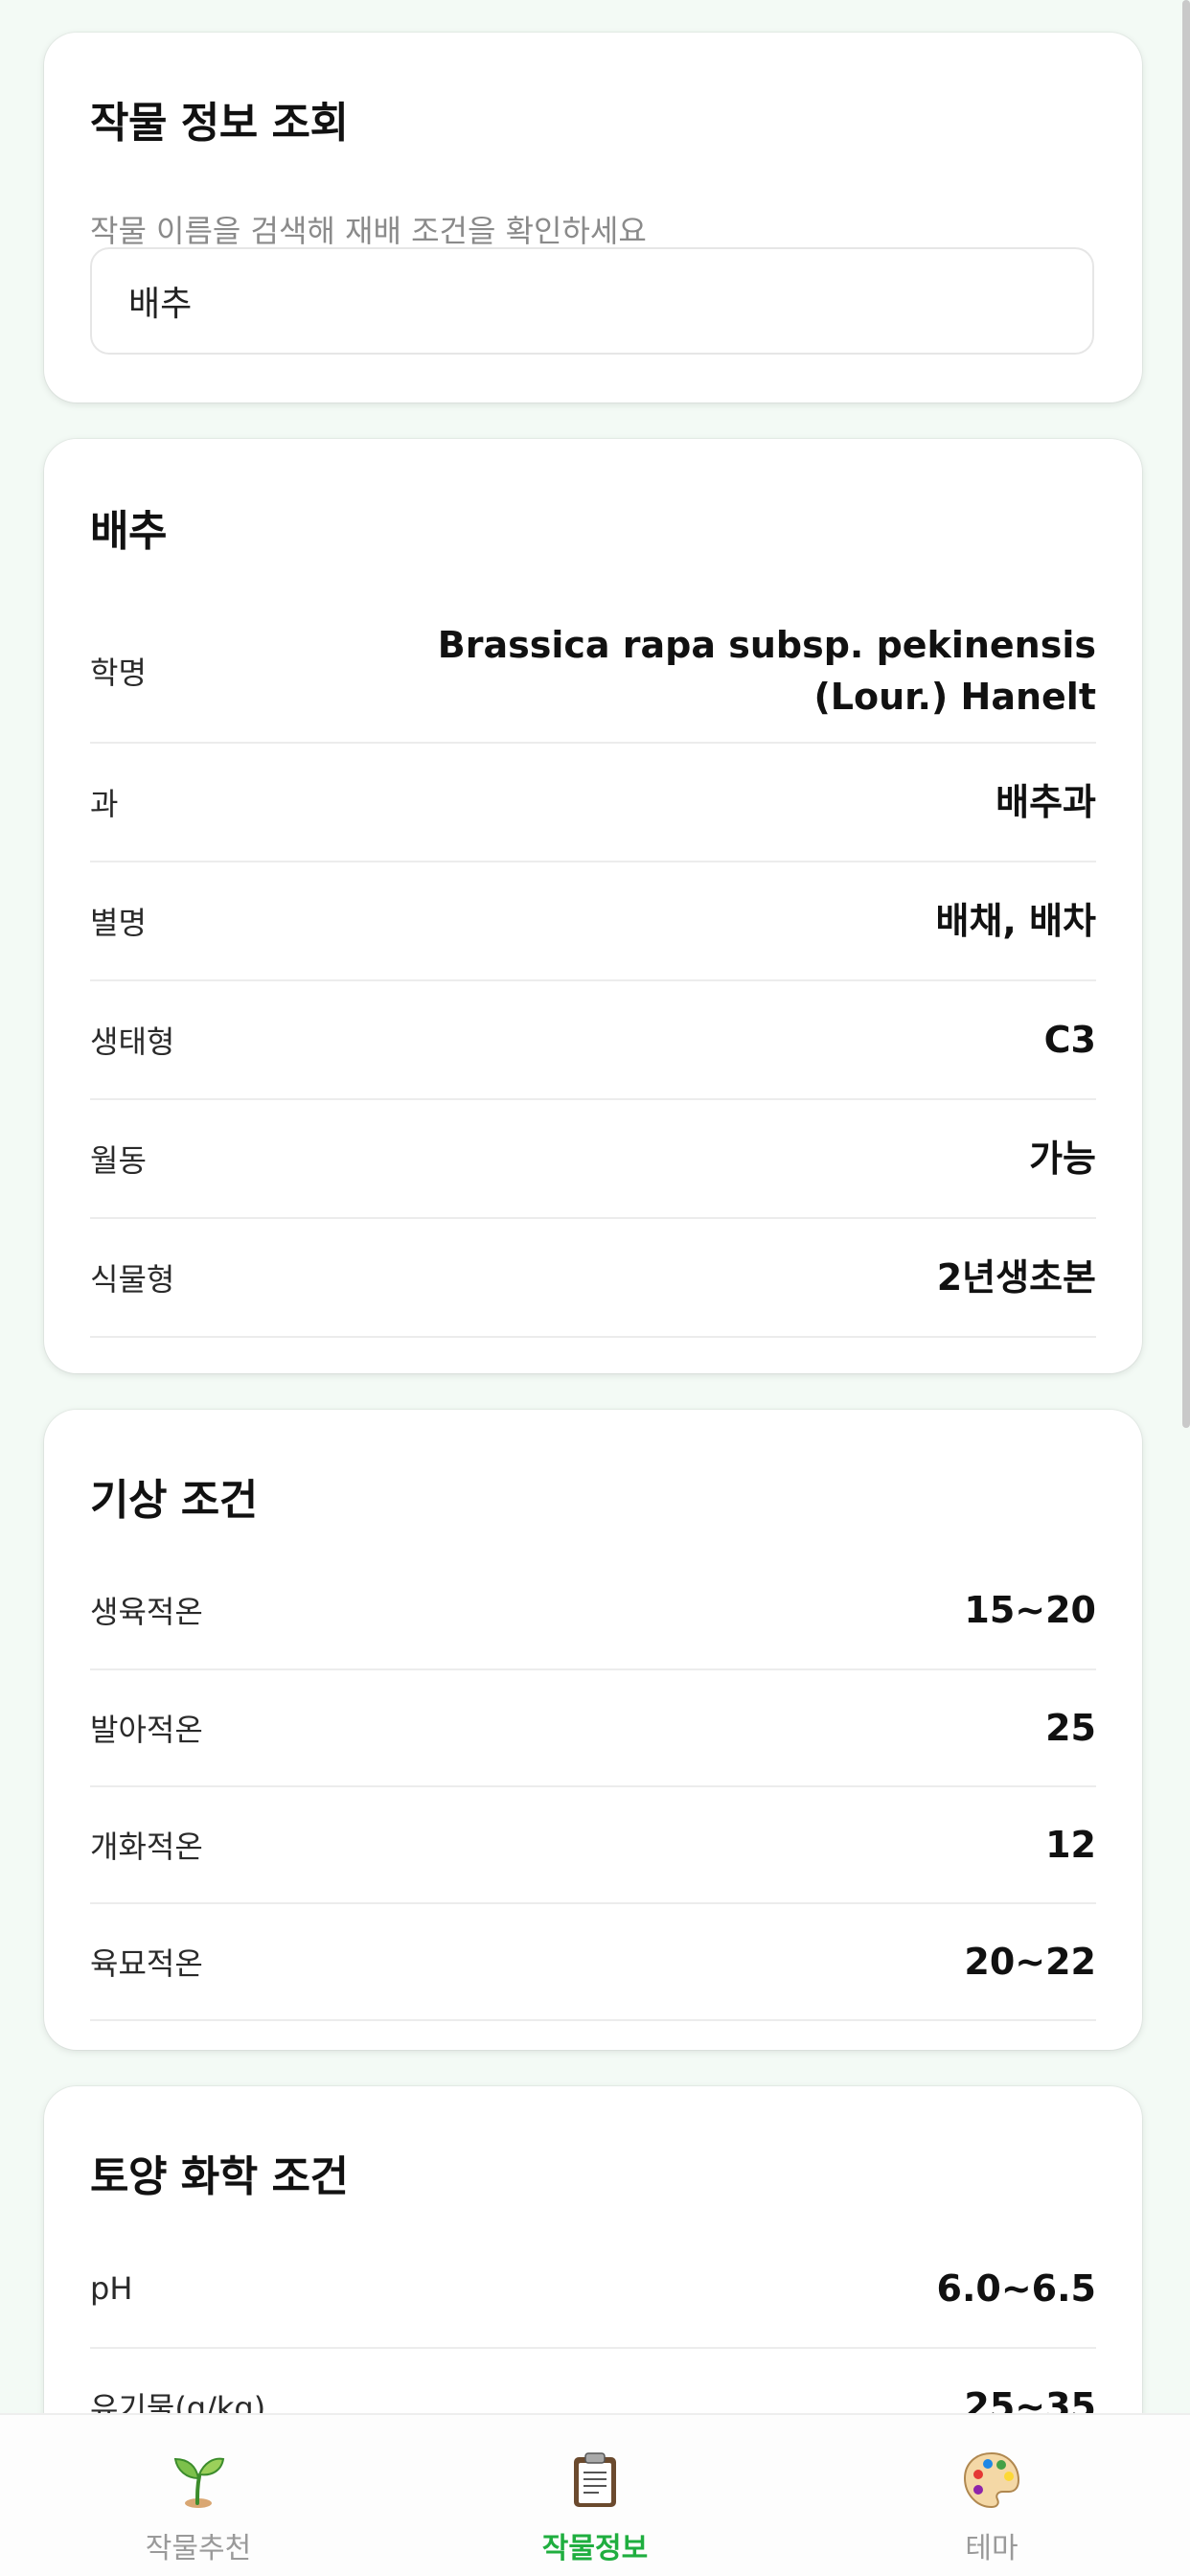 The height and width of the screenshot is (2576, 1190). I want to click on tab-theme: 테마, so click(991, 2495).